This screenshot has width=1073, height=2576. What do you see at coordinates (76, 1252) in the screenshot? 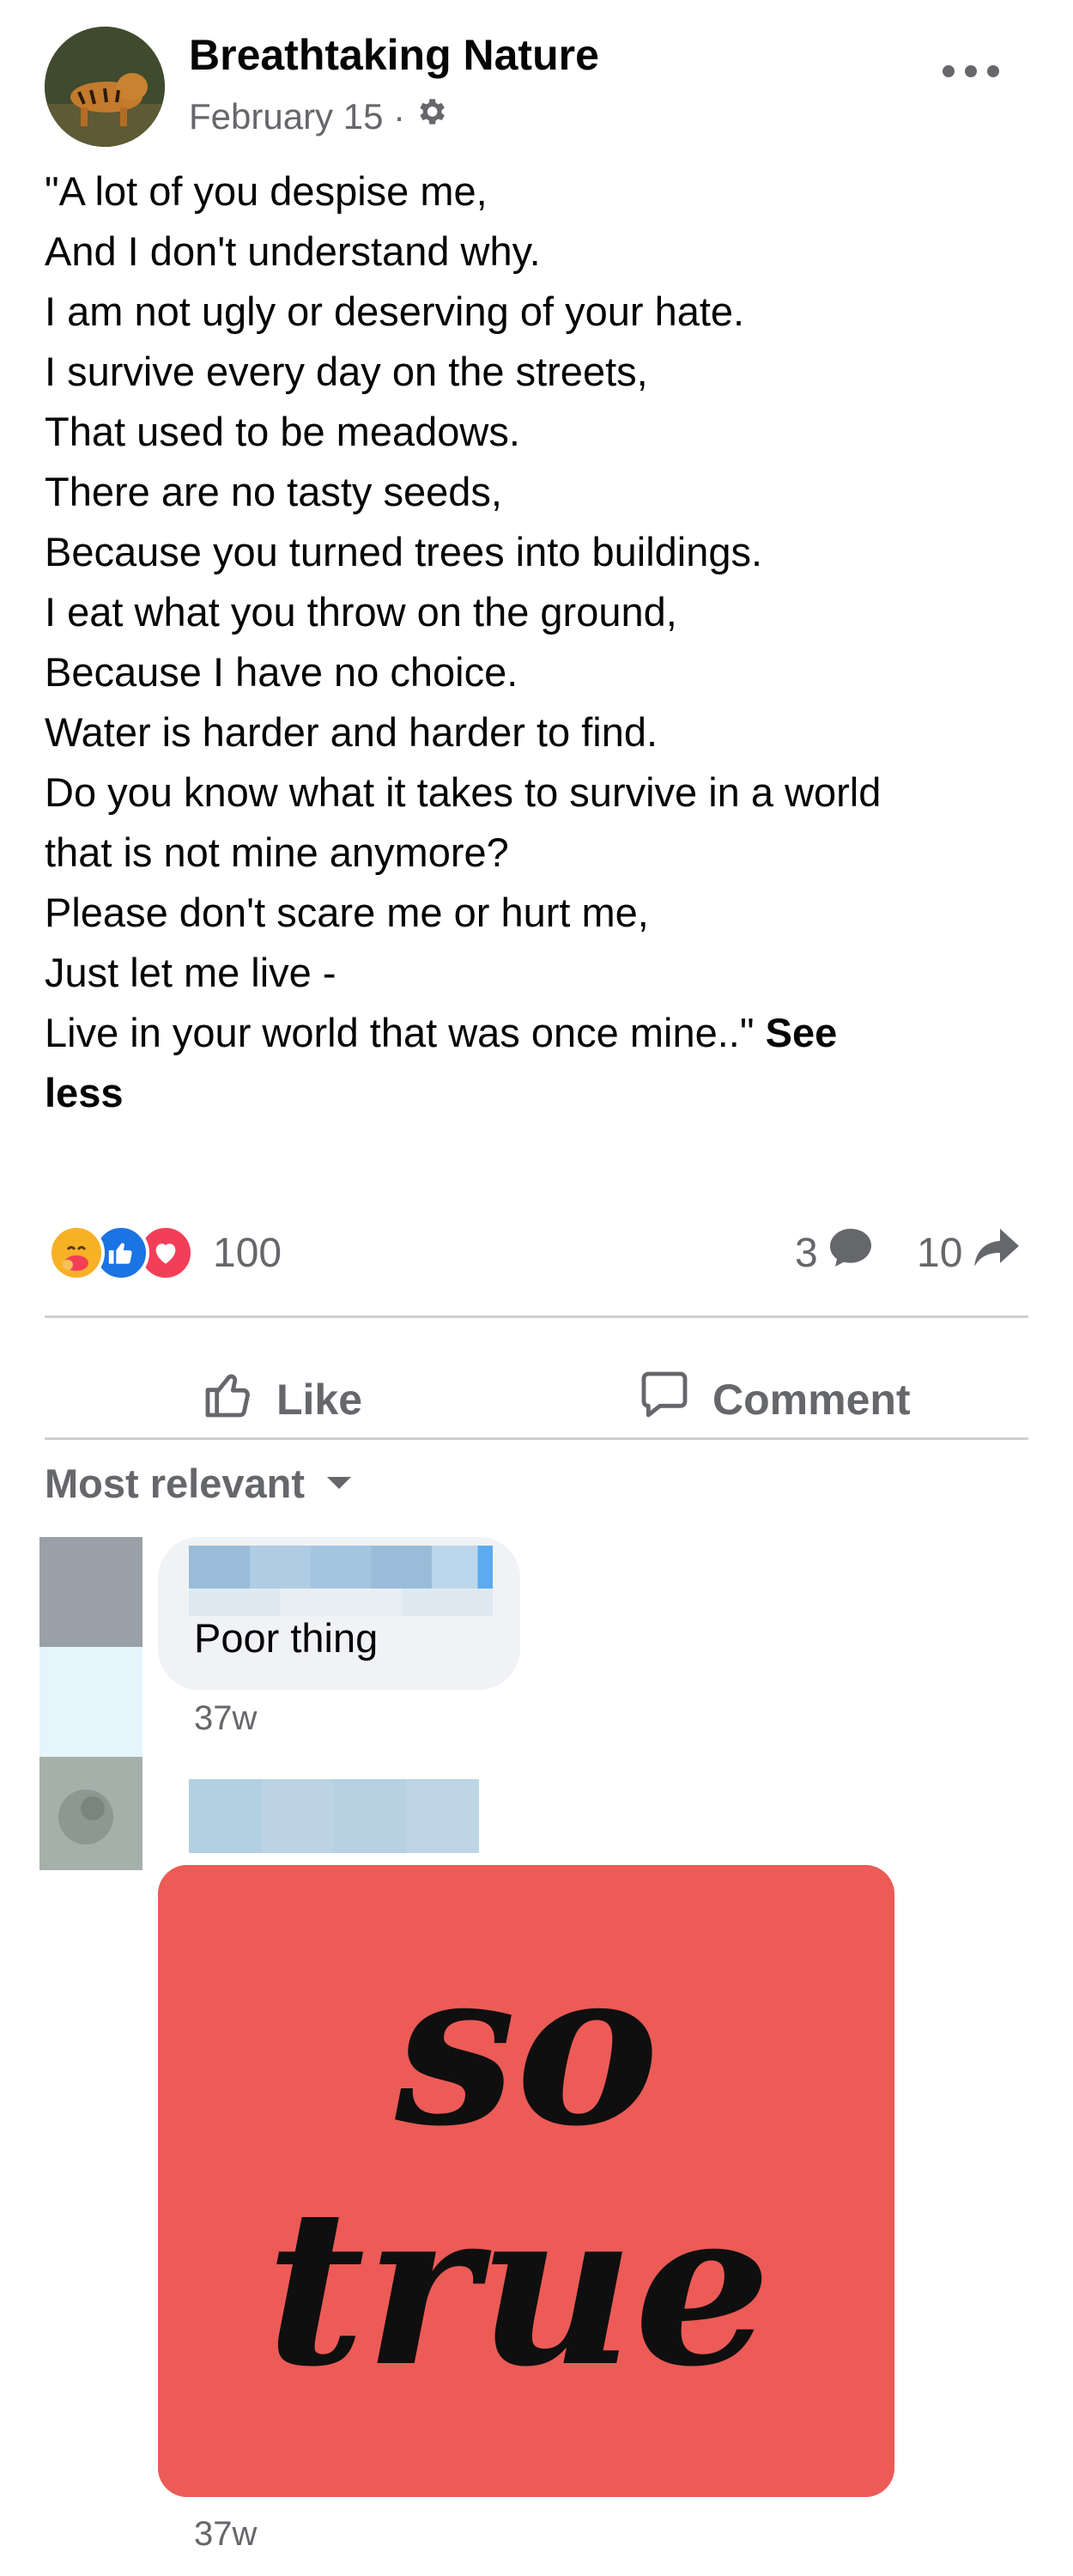
I see `care-emoji-icon` at bounding box center [76, 1252].